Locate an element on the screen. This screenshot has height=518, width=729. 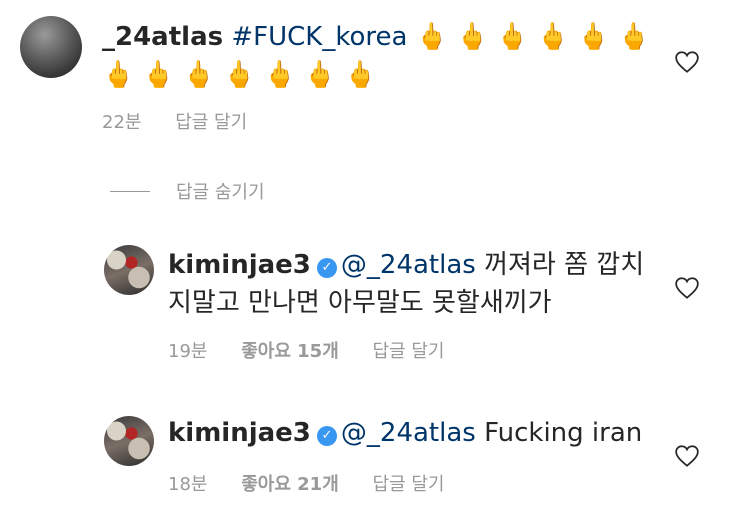
hide-replies-toggle: 답글 숨기기 is located at coordinates (187, 191).